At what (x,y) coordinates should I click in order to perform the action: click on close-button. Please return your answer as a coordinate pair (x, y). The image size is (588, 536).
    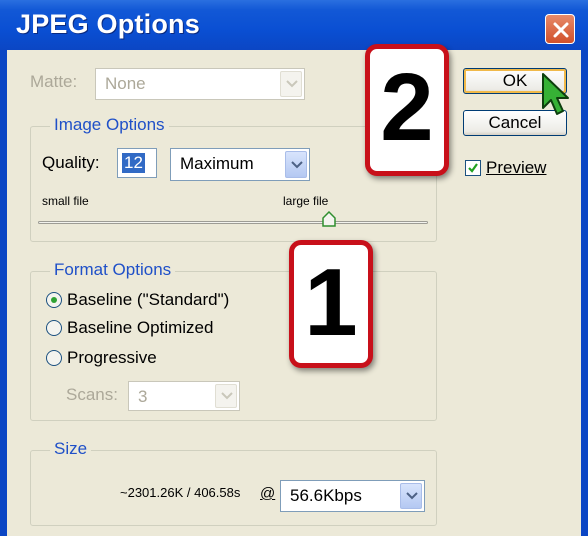
    Looking at the image, I should click on (560, 29).